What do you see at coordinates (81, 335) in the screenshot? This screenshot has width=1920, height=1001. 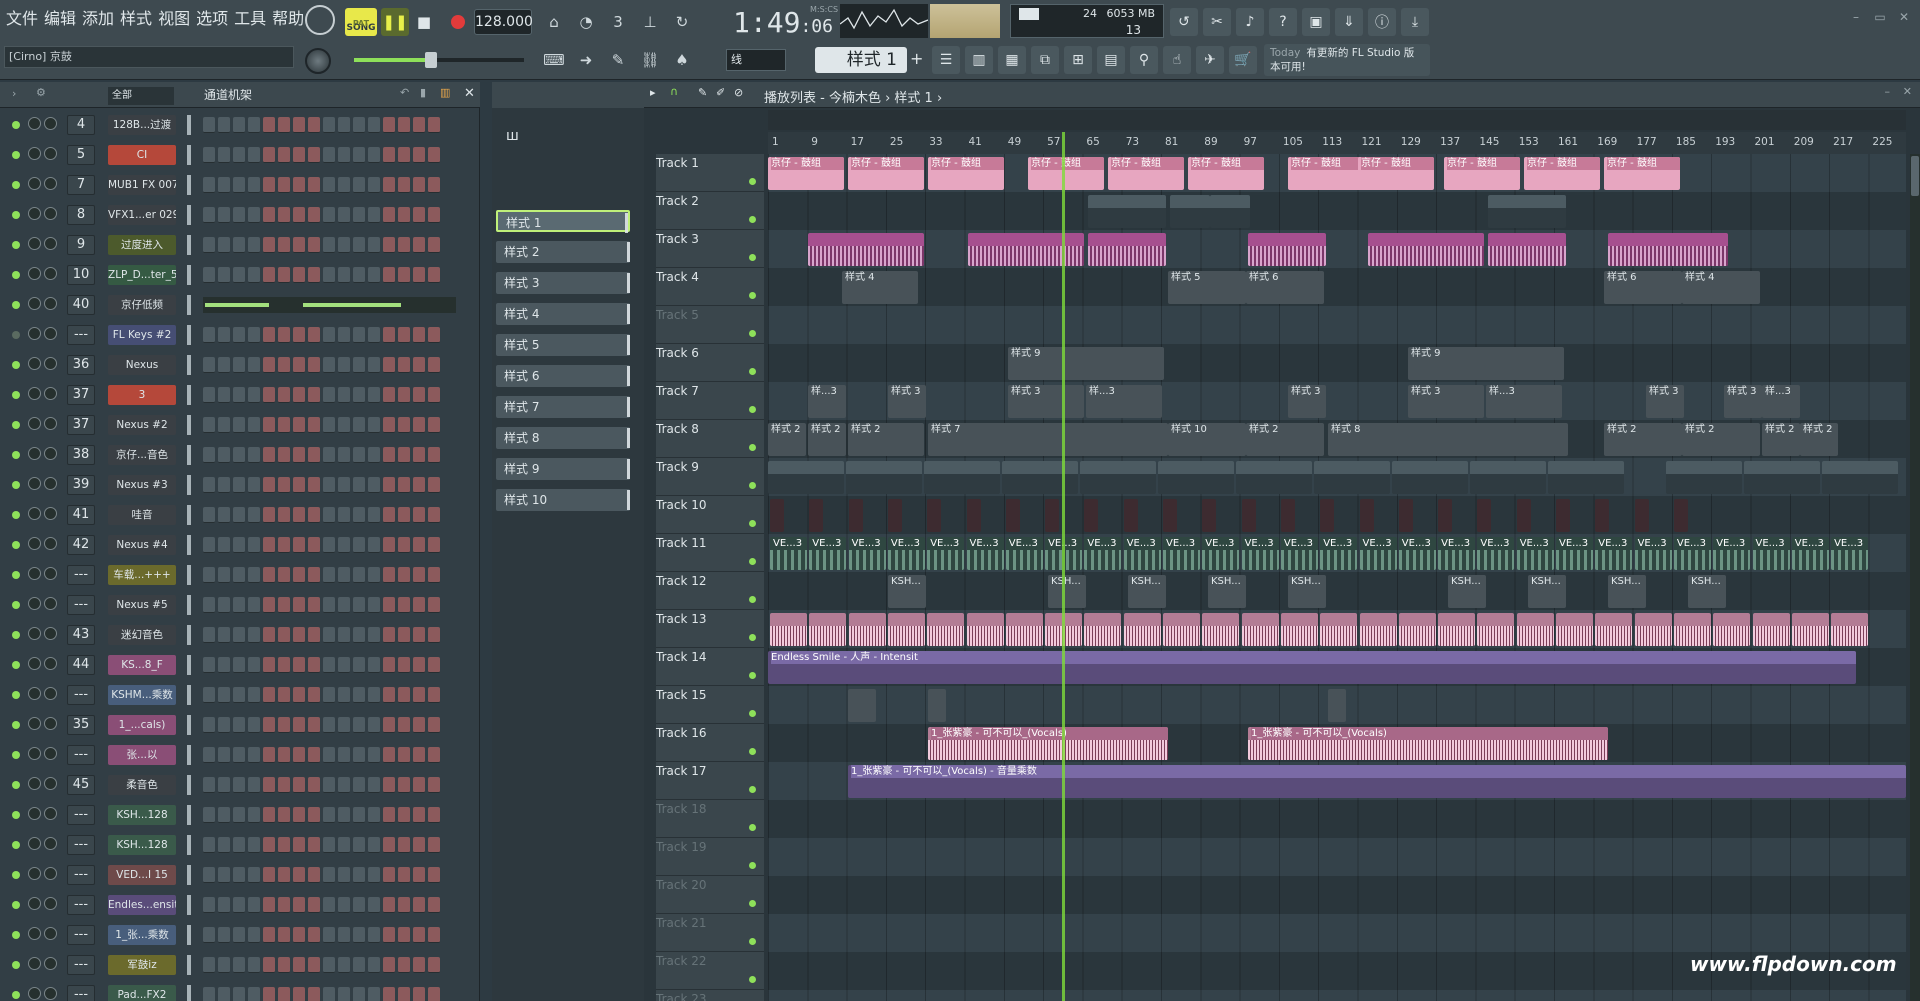 I see `mixer-track-number: ---` at bounding box center [81, 335].